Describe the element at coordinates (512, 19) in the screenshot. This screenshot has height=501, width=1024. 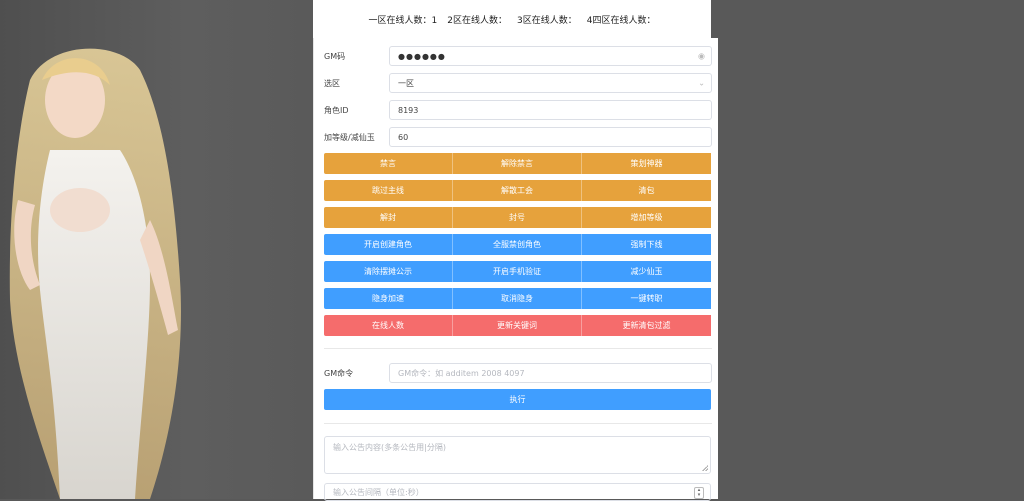
I see `online-stats-bar: 一区在线人数：1 2区在线人数： 3区在线人数： 4四区在线人数：` at that location.